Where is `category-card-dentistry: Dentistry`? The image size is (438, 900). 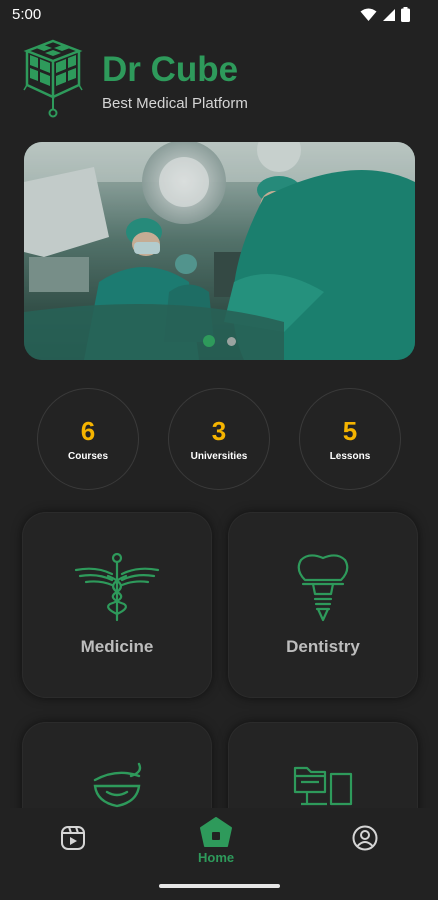 category-card-dentistry: Dentistry is located at coordinates (323, 605).